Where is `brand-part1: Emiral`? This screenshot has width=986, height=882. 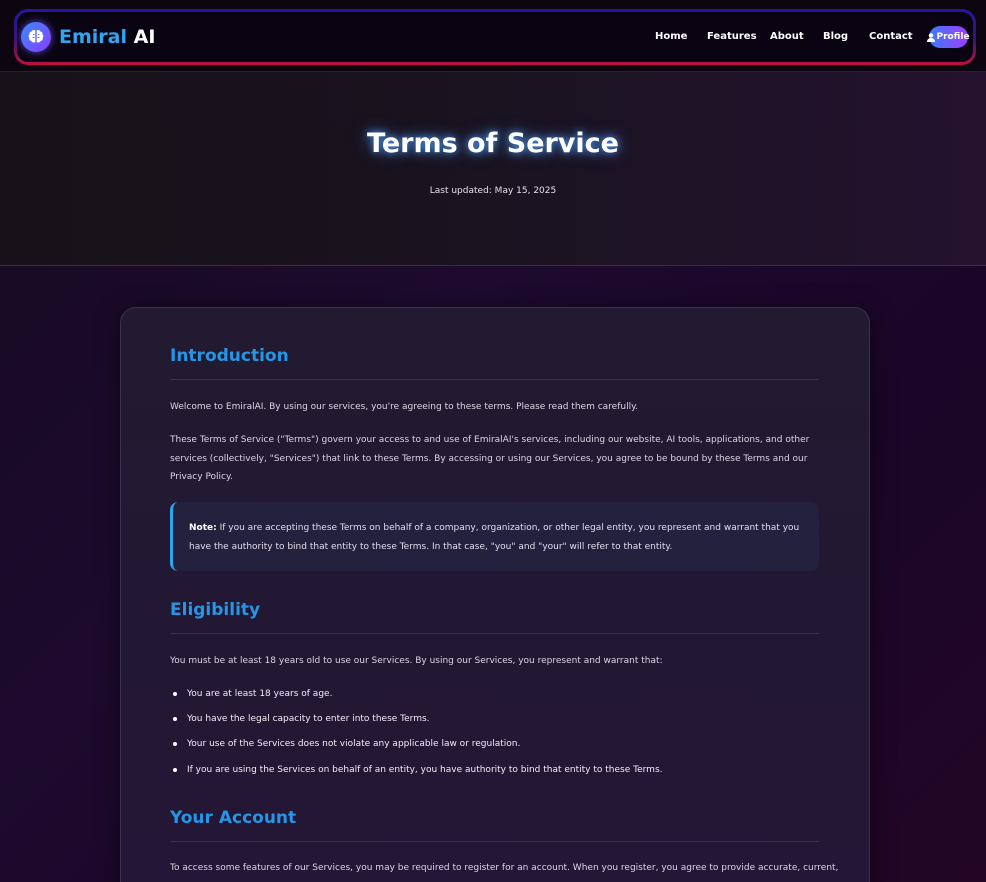 brand-part1: Emiral is located at coordinates (93, 37).